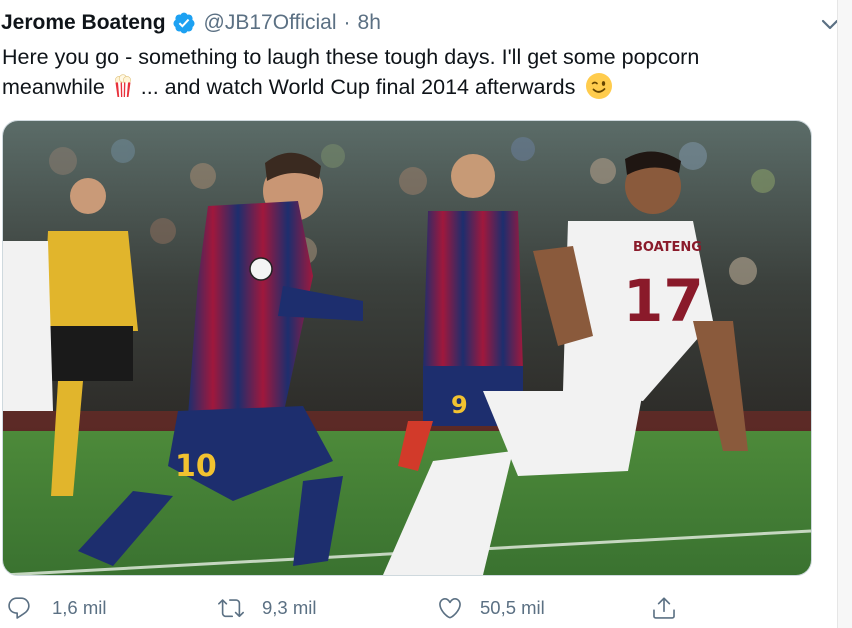 The width and height of the screenshot is (852, 628). I want to click on like-count: 50,5 mil, so click(512, 607).